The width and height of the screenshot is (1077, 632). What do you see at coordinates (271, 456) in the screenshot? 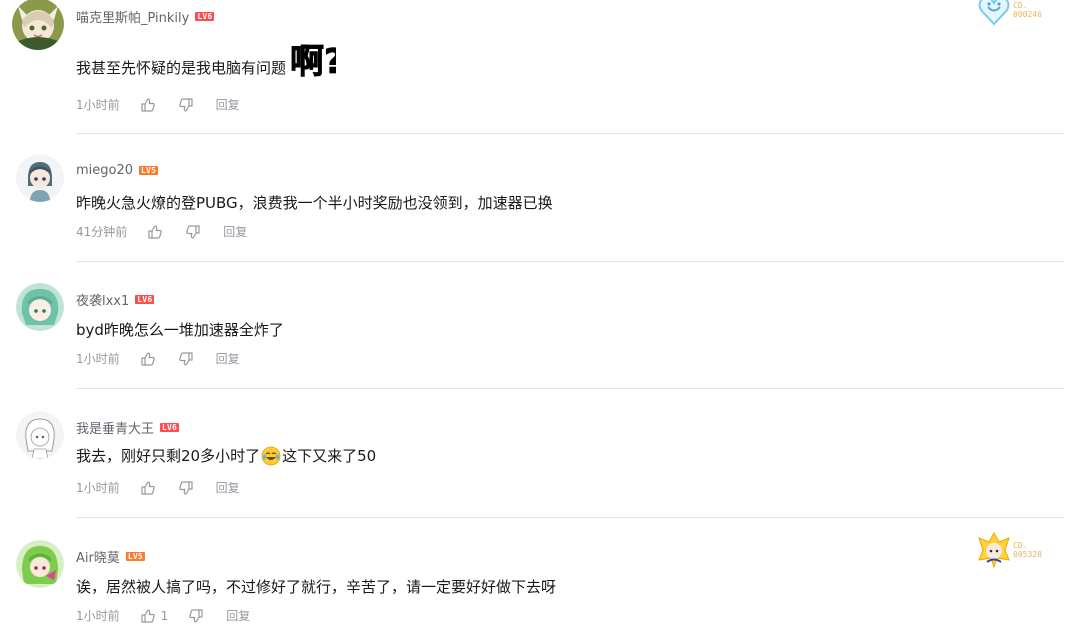
I see `laugh-cry-emoji` at bounding box center [271, 456].